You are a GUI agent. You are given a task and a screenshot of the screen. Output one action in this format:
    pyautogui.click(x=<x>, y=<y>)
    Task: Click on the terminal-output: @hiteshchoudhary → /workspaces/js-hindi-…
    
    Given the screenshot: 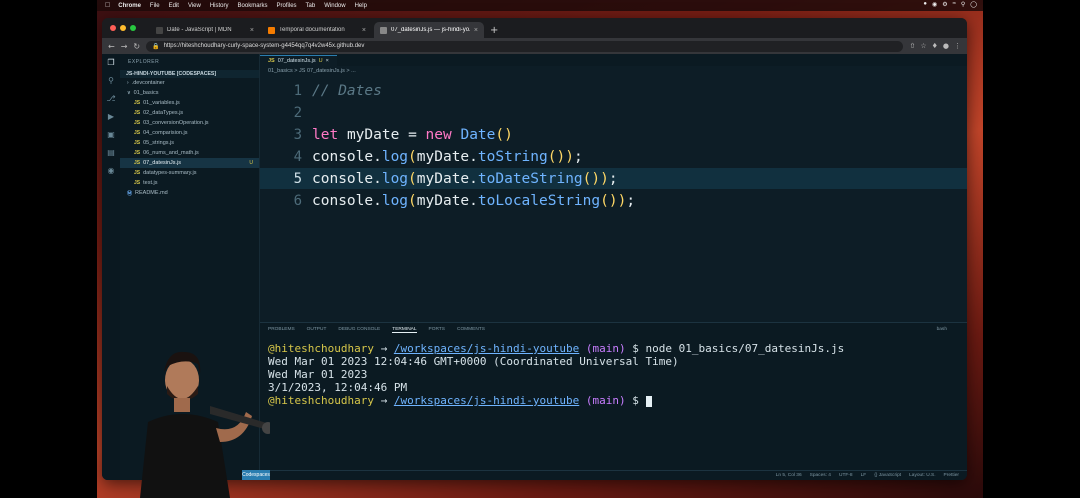 What is the action you would take?
    pyautogui.click(x=613, y=374)
    